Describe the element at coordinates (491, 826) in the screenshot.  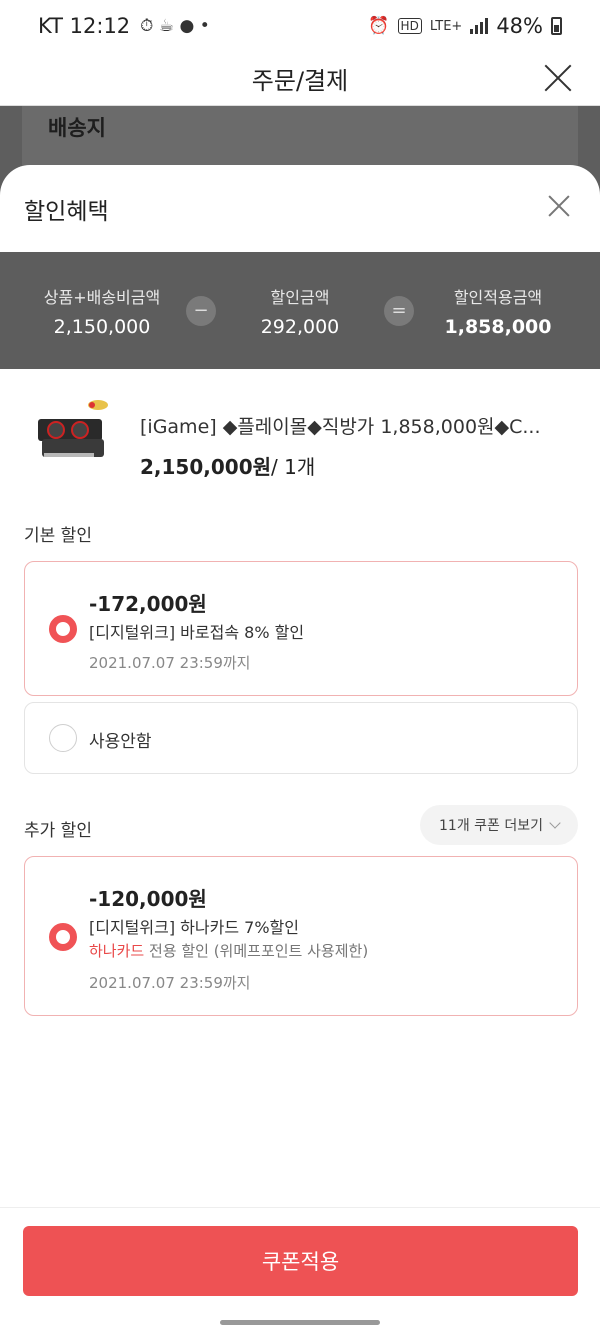
I see `more-coupons-label: 11개 쿠폰 더보기` at that location.